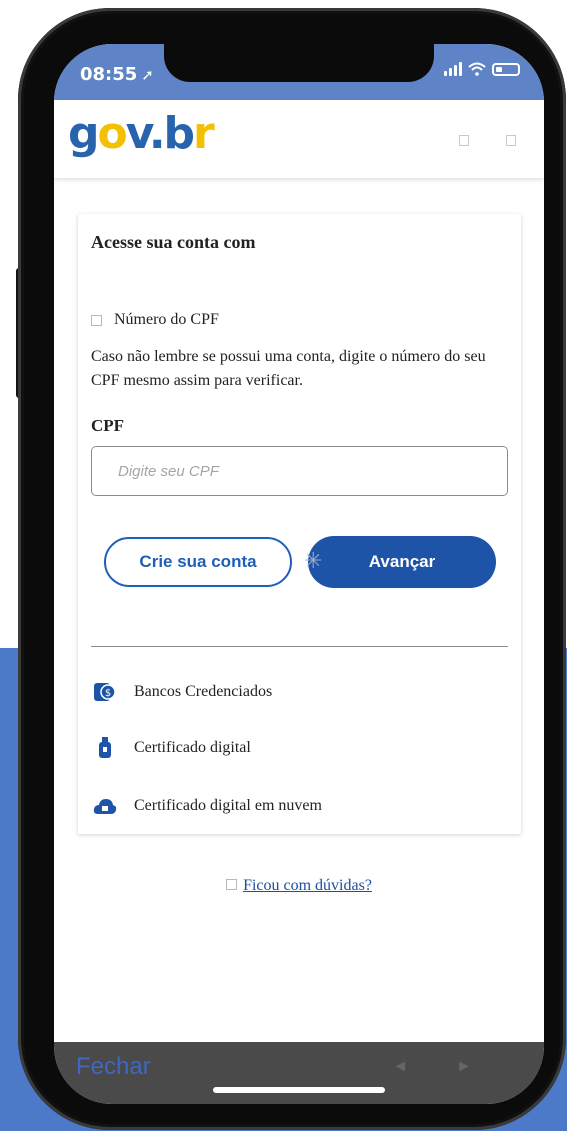 Image resolution: width=567 pixels, height=1131 pixels. Describe the element at coordinates (299, 646) in the screenshot. I see `divider` at that location.